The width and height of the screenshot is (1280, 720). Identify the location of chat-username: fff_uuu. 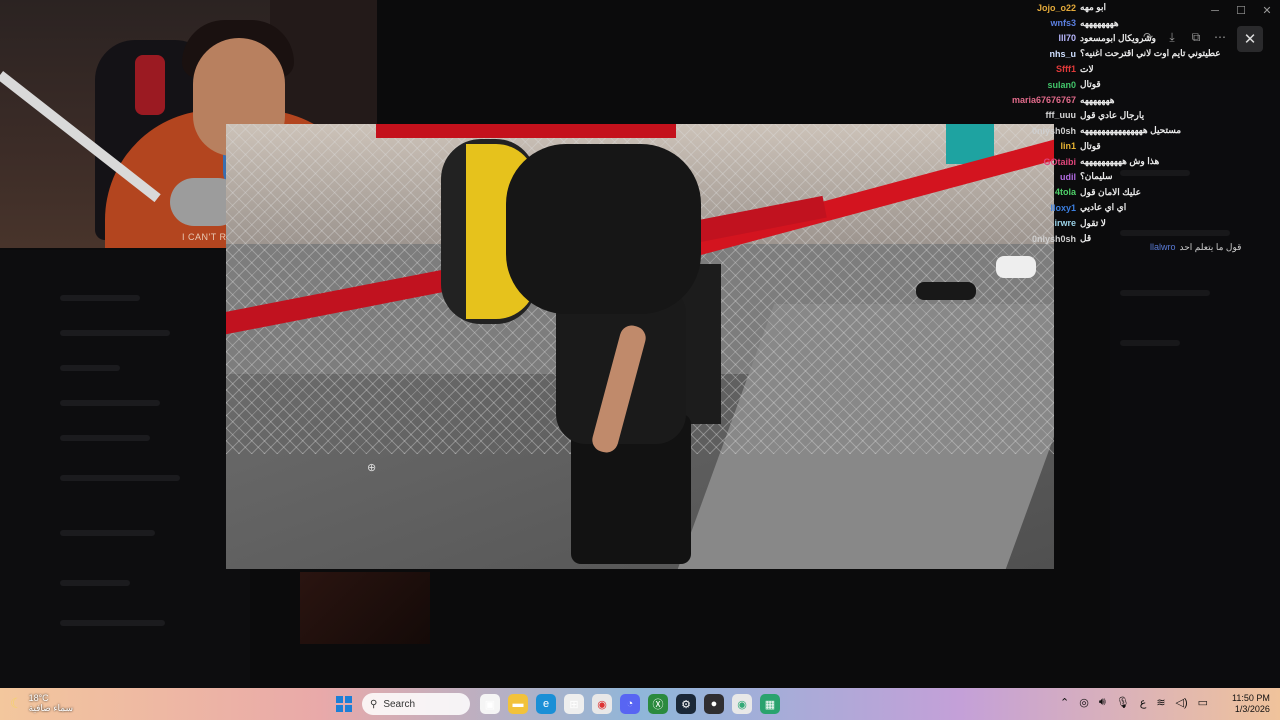
(1061, 115).